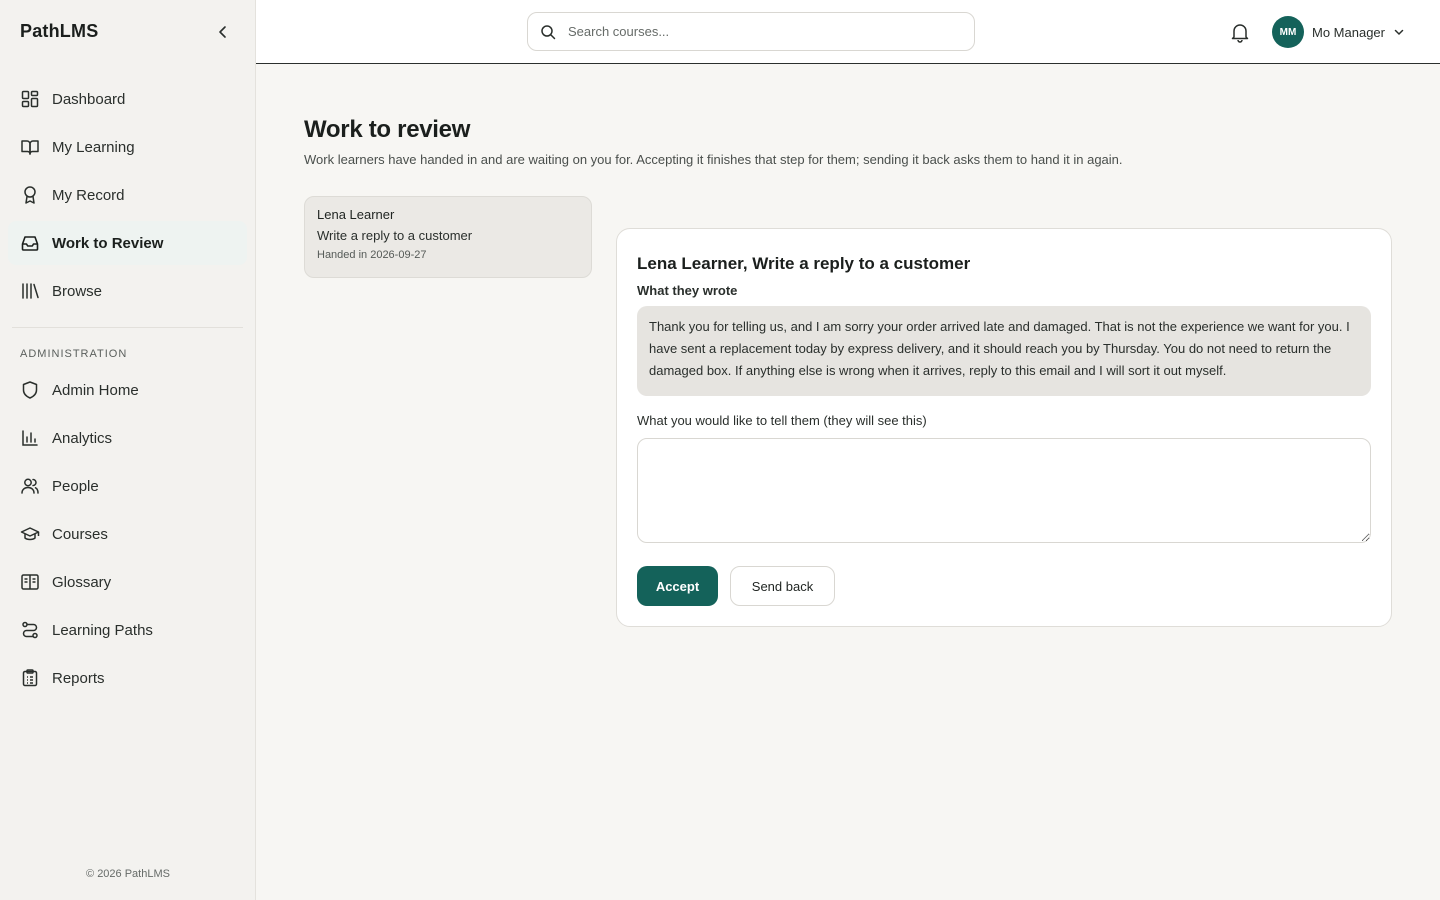 The width and height of the screenshot is (1440, 900). Describe the element at coordinates (89, 99) in the screenshot. I see `sidebar-item-label: Dashboard` at that location.